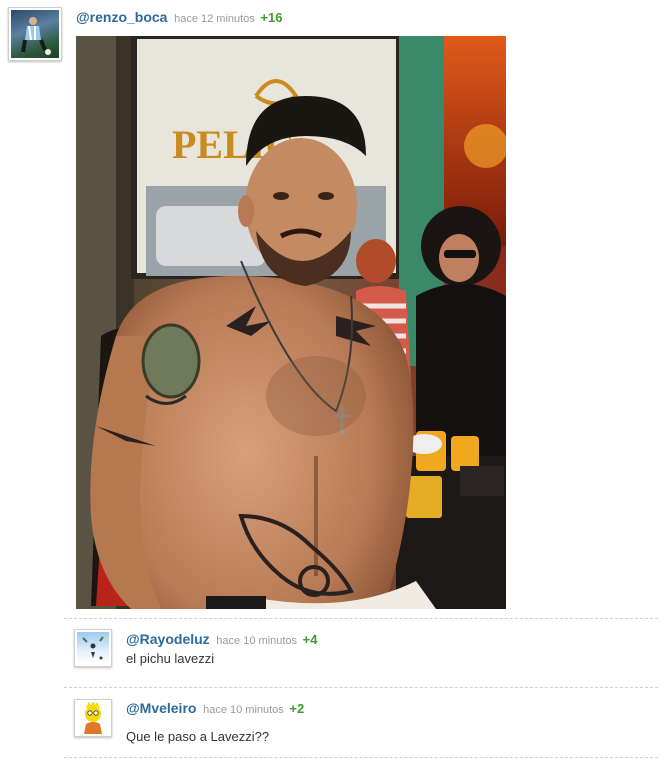  I want to click on comment-meta: @Mveleiro hace 10 minutos +2, so click(215, 708).